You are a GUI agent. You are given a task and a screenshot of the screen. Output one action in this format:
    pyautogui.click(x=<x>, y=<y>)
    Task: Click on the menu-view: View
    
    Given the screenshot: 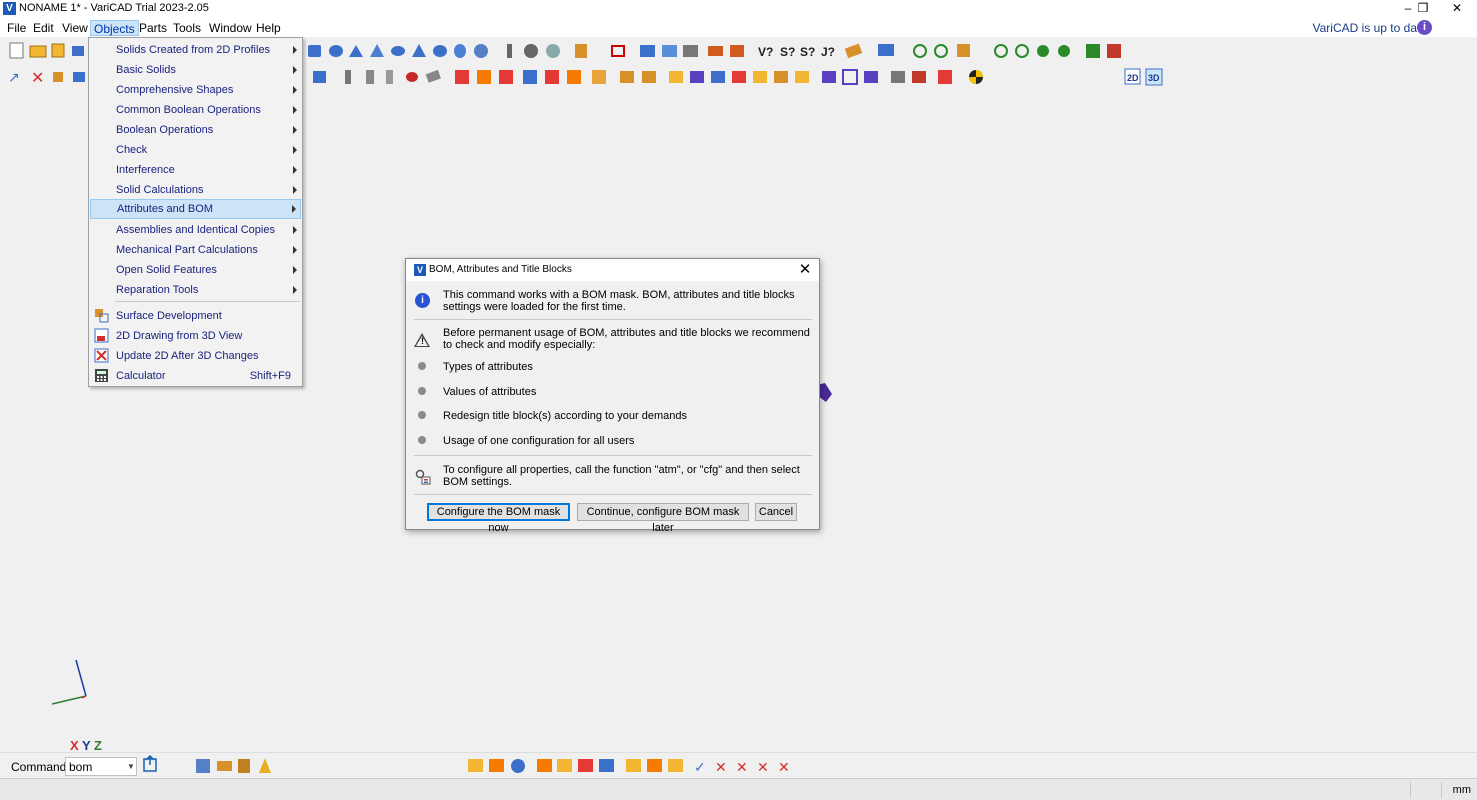 What is the action you would take?
    pyautogui.click(x=75, y=28)
    